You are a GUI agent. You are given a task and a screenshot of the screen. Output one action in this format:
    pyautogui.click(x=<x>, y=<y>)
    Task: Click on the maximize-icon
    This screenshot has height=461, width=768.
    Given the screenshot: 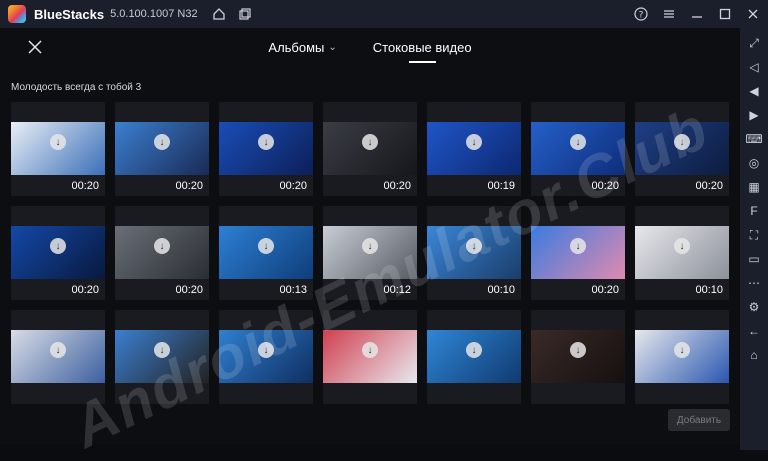 What is the action you would take?
    pyautogui.click(x=725, y=14)
    